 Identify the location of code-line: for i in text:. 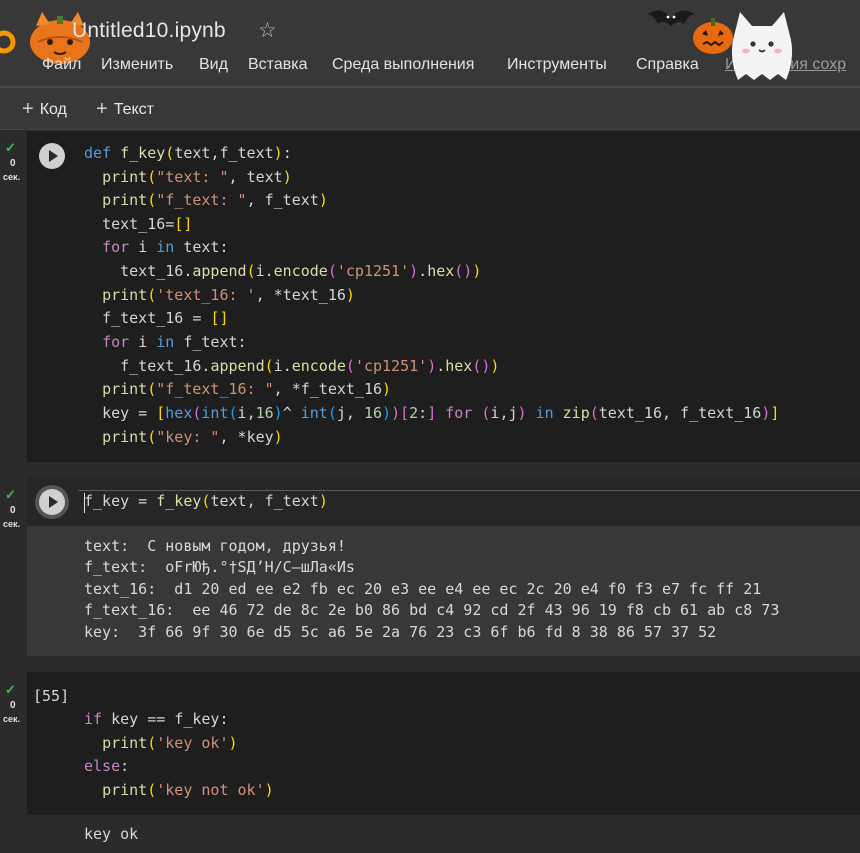
(165, 247).